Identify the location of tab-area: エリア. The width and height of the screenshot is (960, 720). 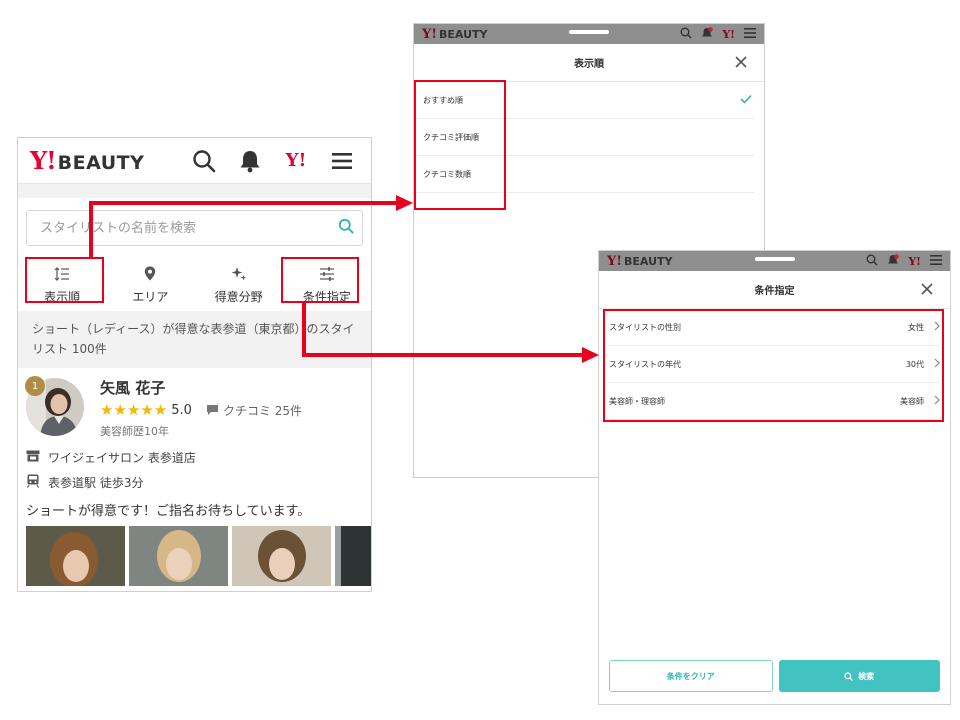
(150, 285).